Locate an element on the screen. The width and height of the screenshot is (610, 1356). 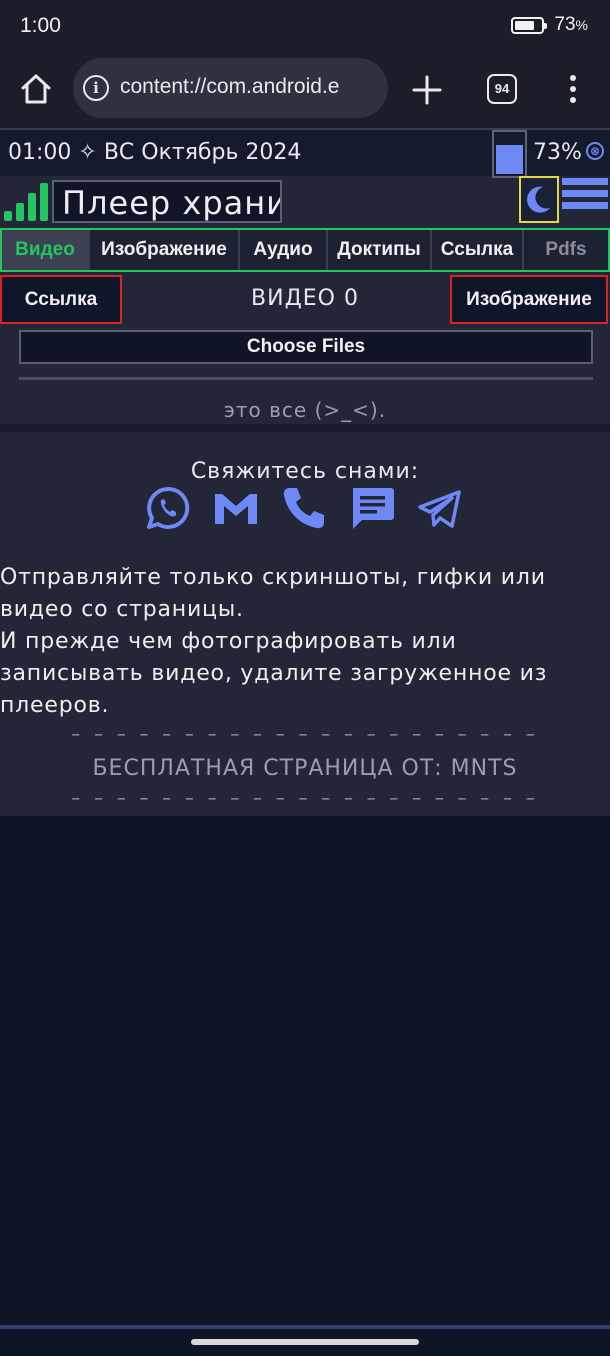
more-menu-button is located at coordinates (573, 90).